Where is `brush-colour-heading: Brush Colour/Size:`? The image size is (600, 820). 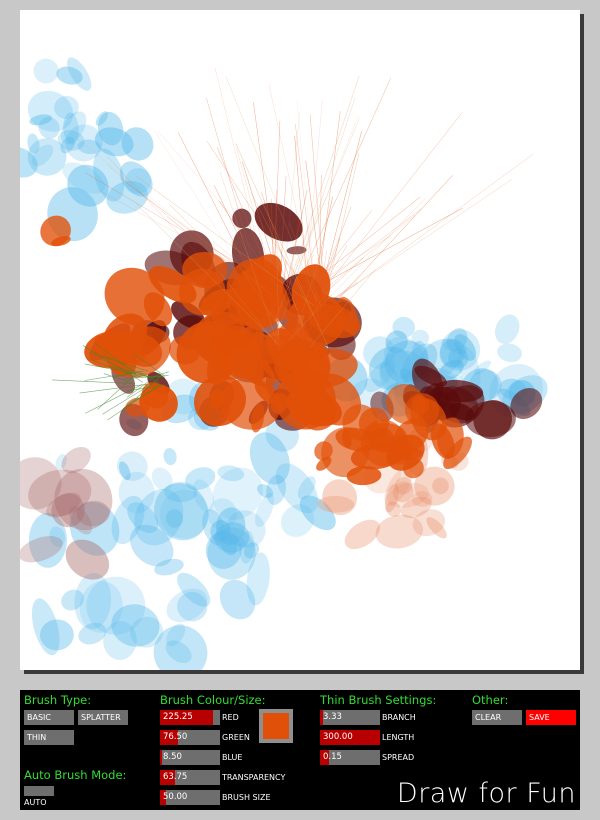
brush-colour-heading: Brush Colour/Size: is located at coordinates (213, 700).